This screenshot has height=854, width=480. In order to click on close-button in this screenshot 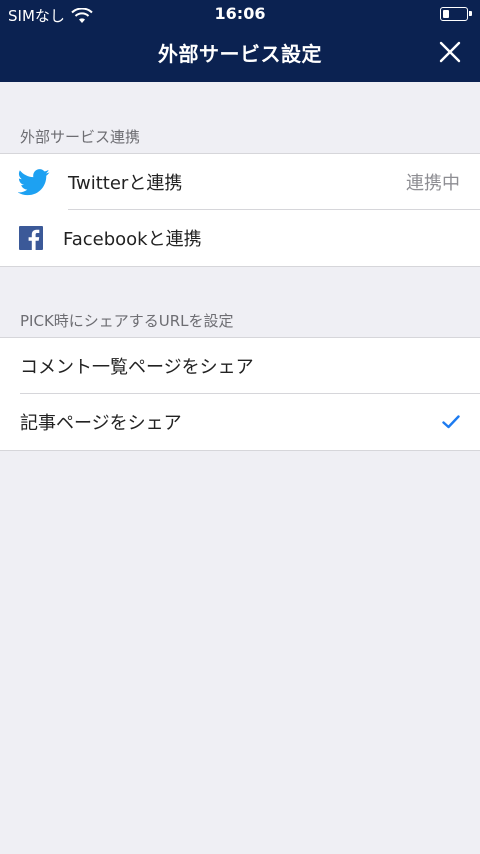, I will do `click(450, 52)`.